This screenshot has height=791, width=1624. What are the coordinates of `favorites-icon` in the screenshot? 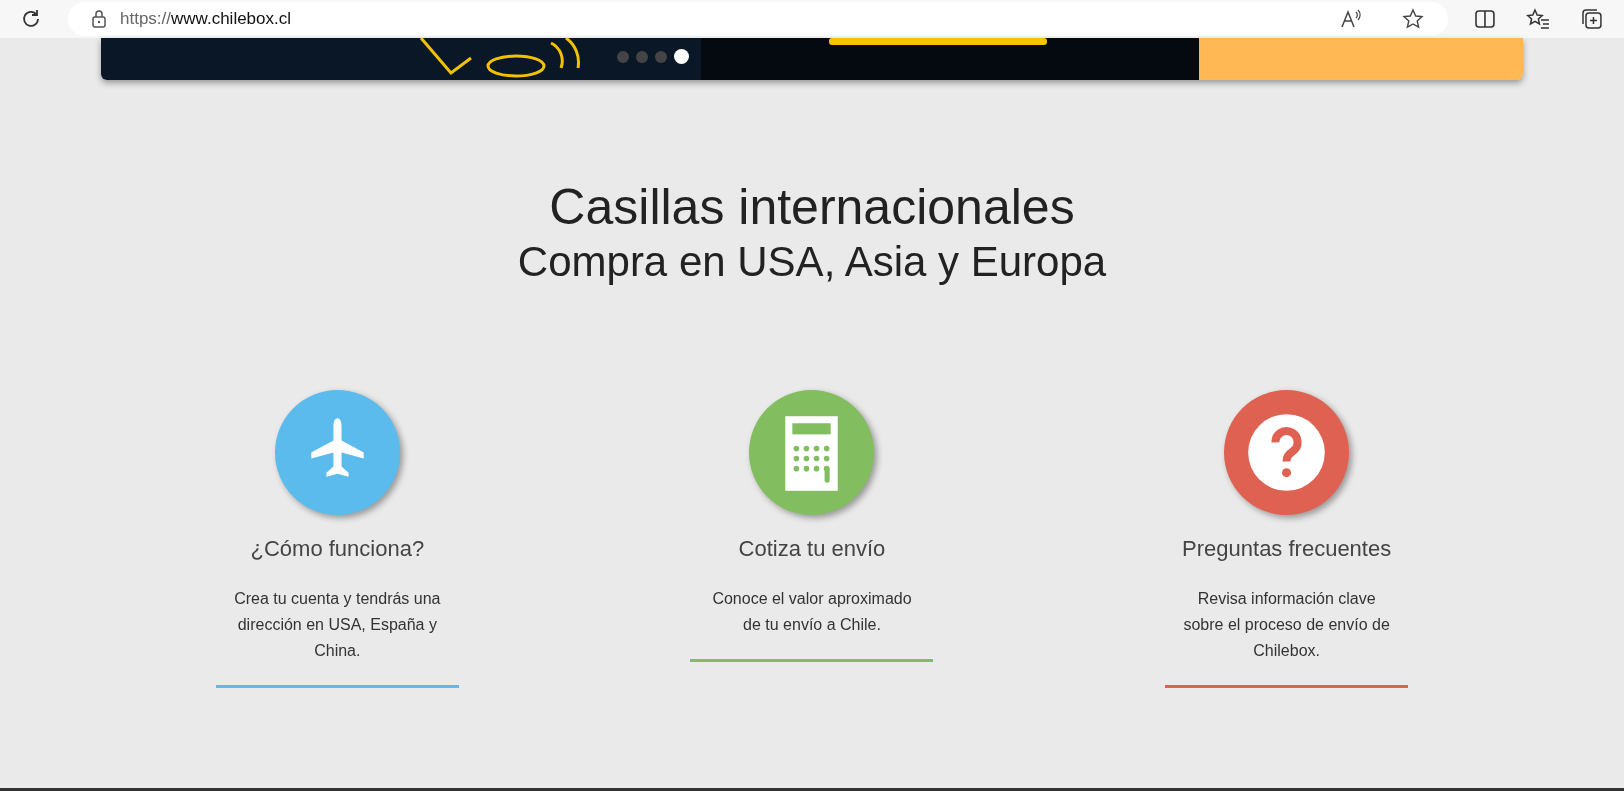 It's located at (1538, 19).